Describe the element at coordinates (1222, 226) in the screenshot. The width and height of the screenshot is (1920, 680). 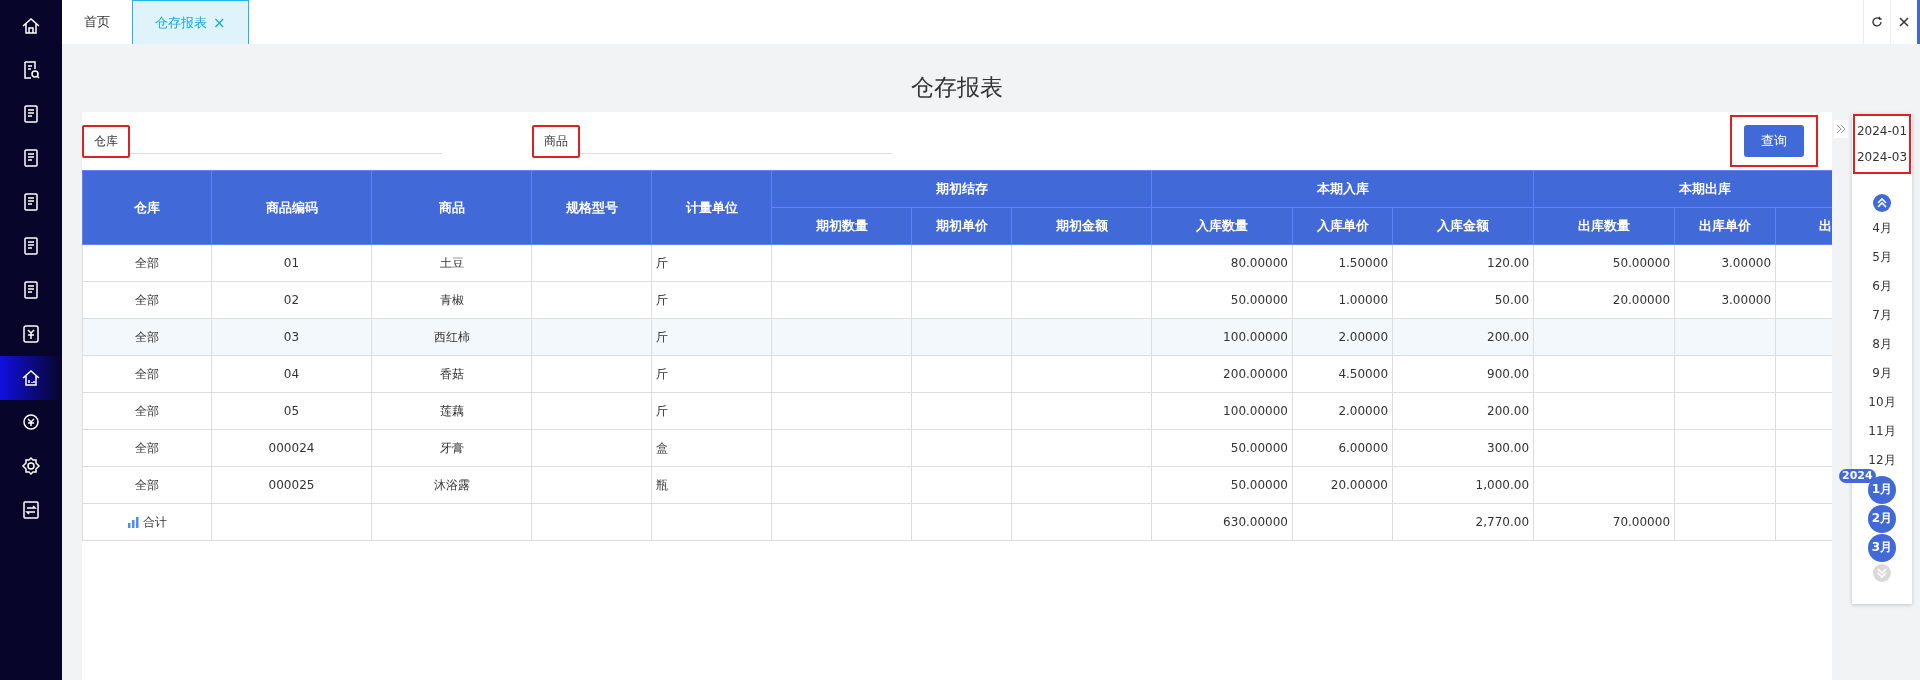
I see `column-header: 入库数量` at that location.